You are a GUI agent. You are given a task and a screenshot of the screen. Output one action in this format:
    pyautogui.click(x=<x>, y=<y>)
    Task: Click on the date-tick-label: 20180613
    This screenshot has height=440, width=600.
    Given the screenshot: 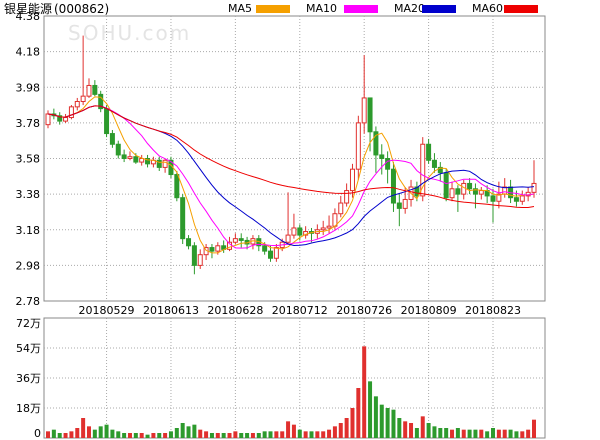 What is the action you would take?
    pyautogui.click(x=171, y=310)
    